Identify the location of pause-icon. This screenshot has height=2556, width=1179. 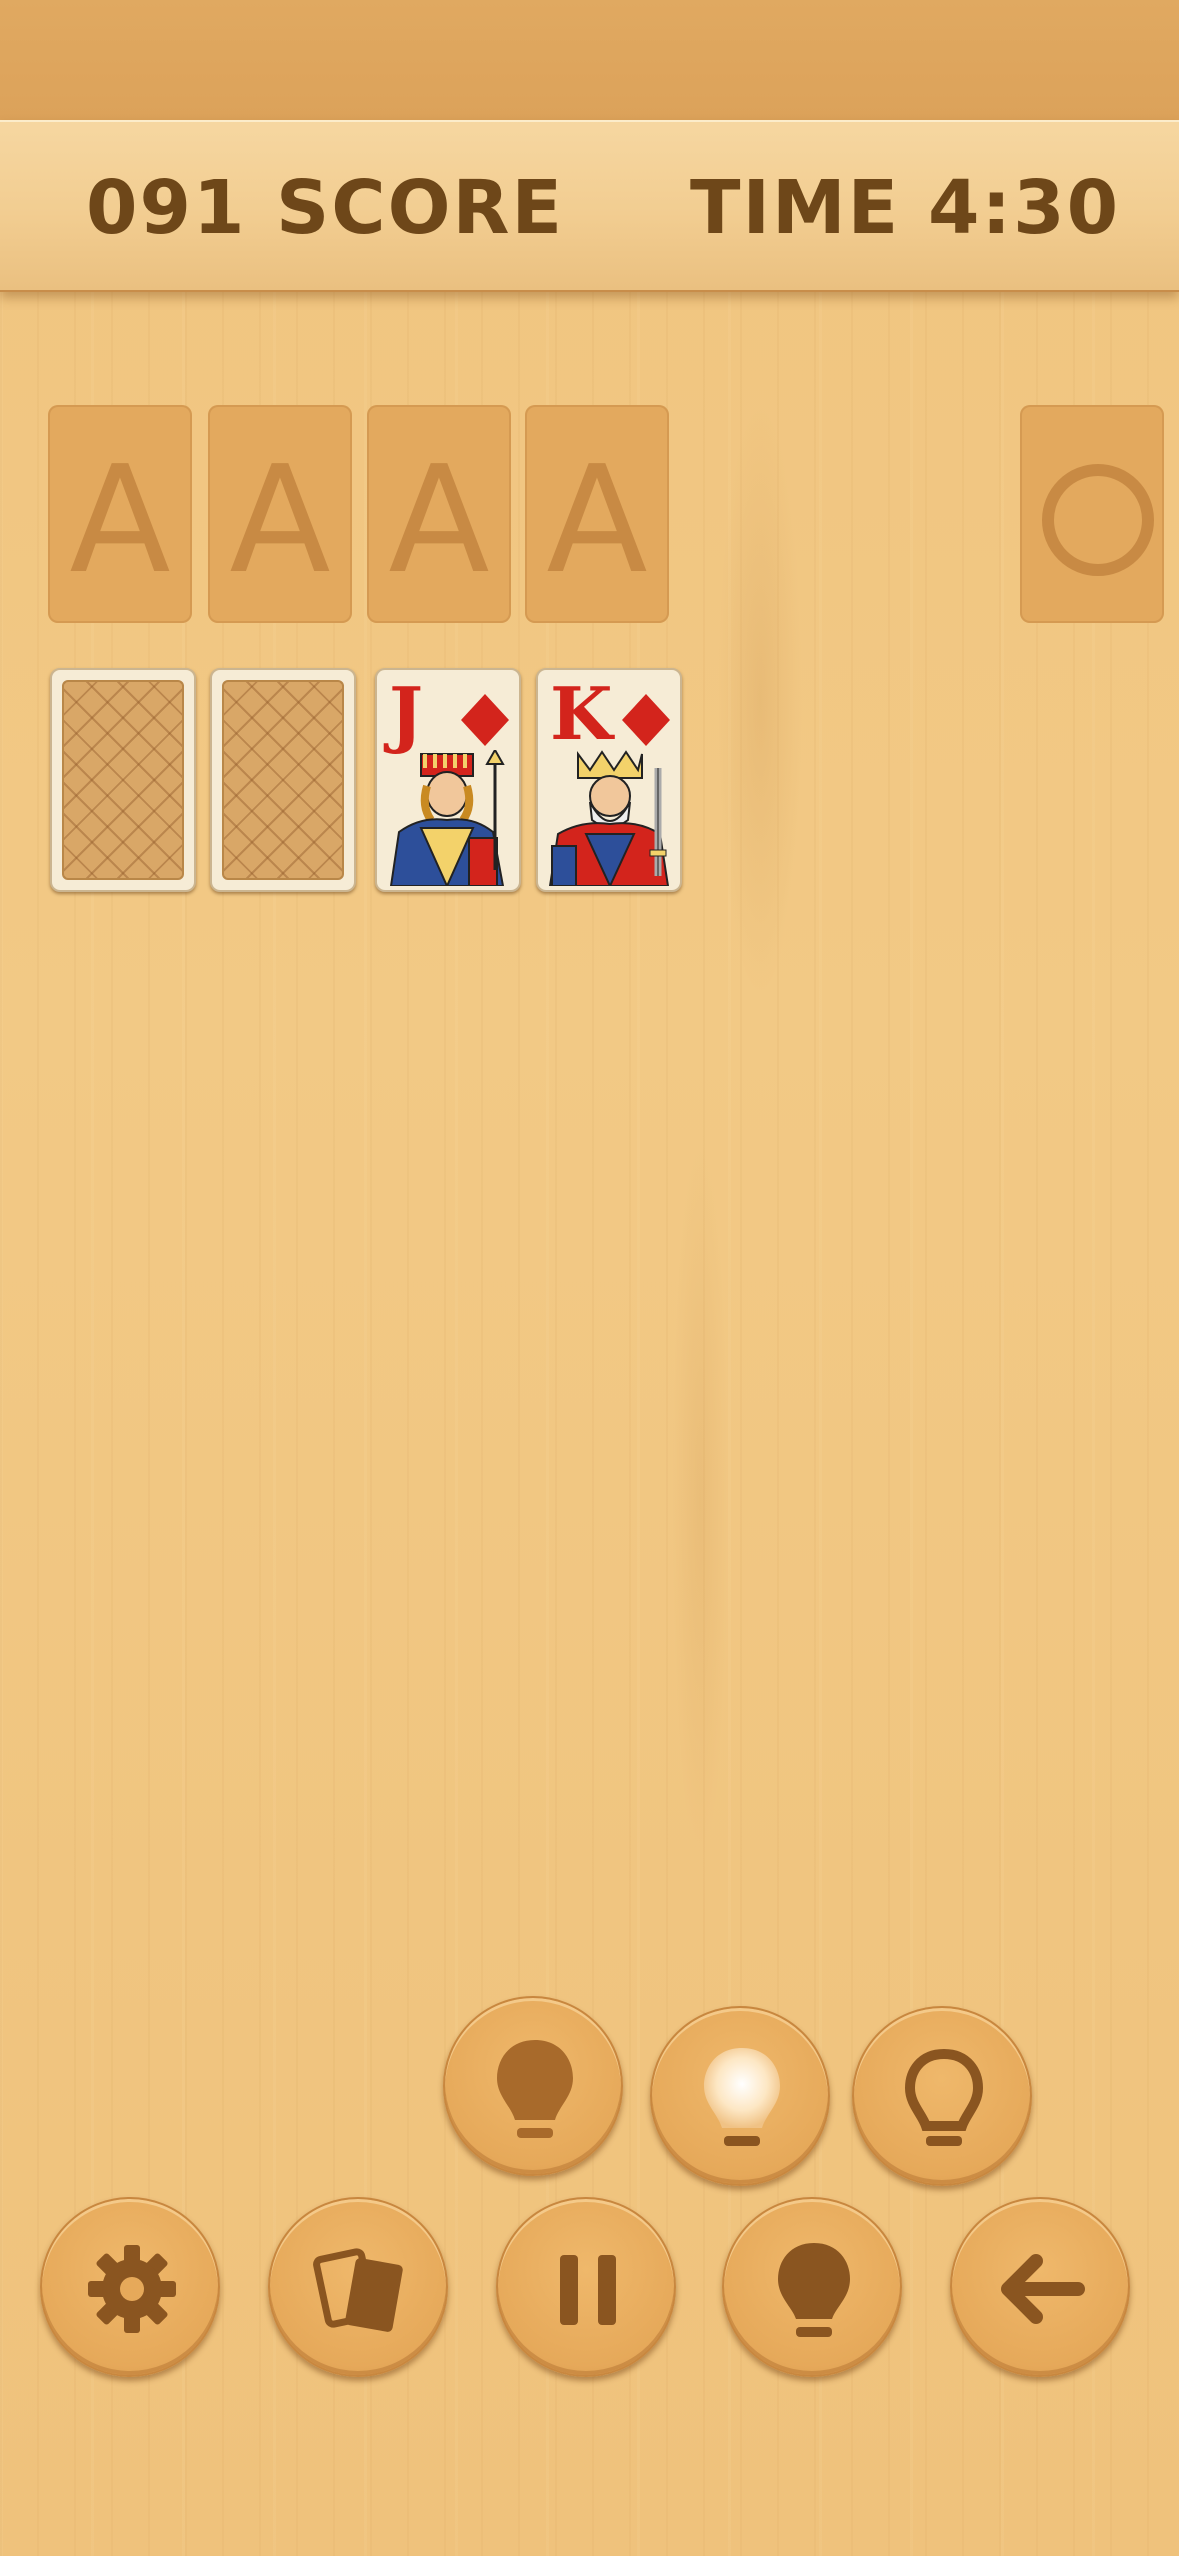
(588, 2290).